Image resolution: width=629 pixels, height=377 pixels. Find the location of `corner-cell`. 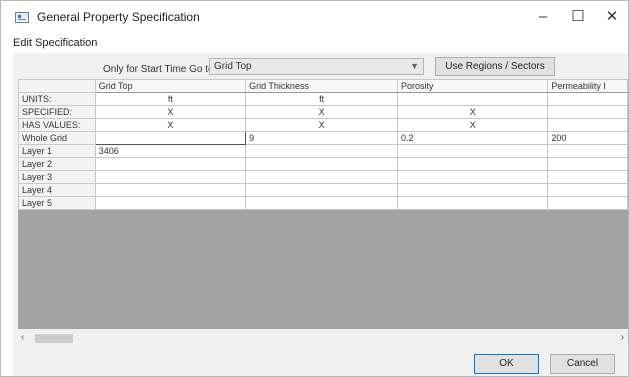

corner-cell is located at coordinates (57, 86).